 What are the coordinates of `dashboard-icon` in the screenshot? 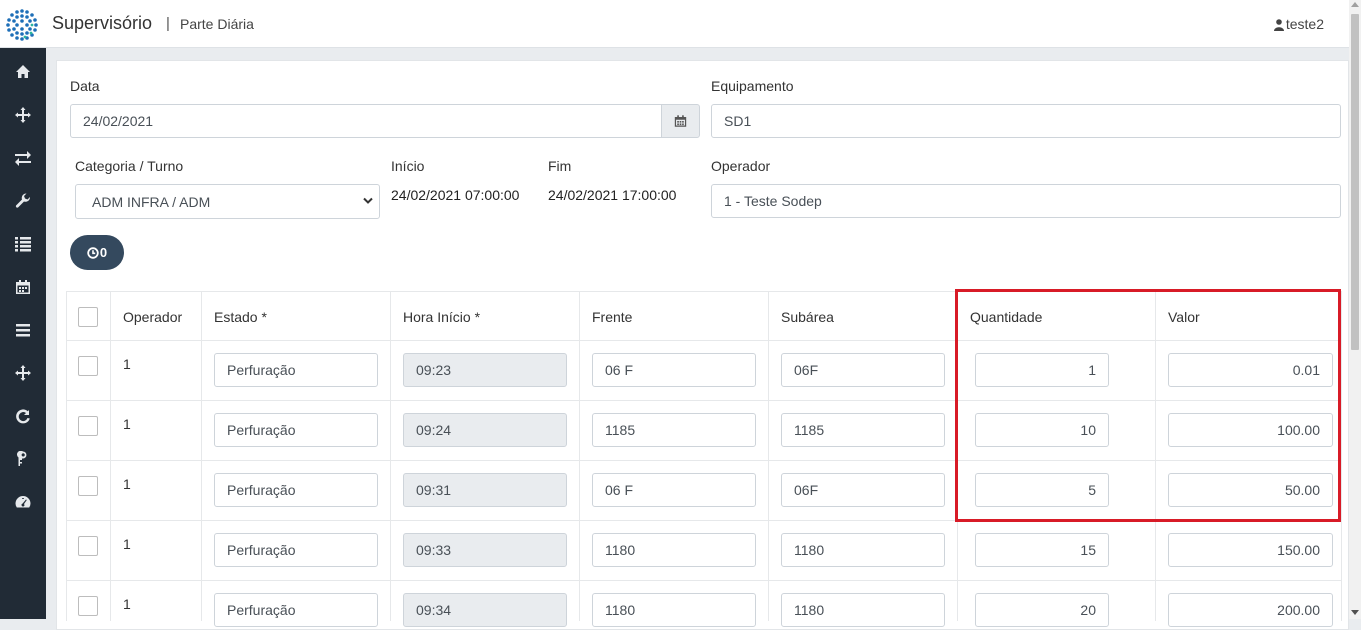 It's located at (23, 502).